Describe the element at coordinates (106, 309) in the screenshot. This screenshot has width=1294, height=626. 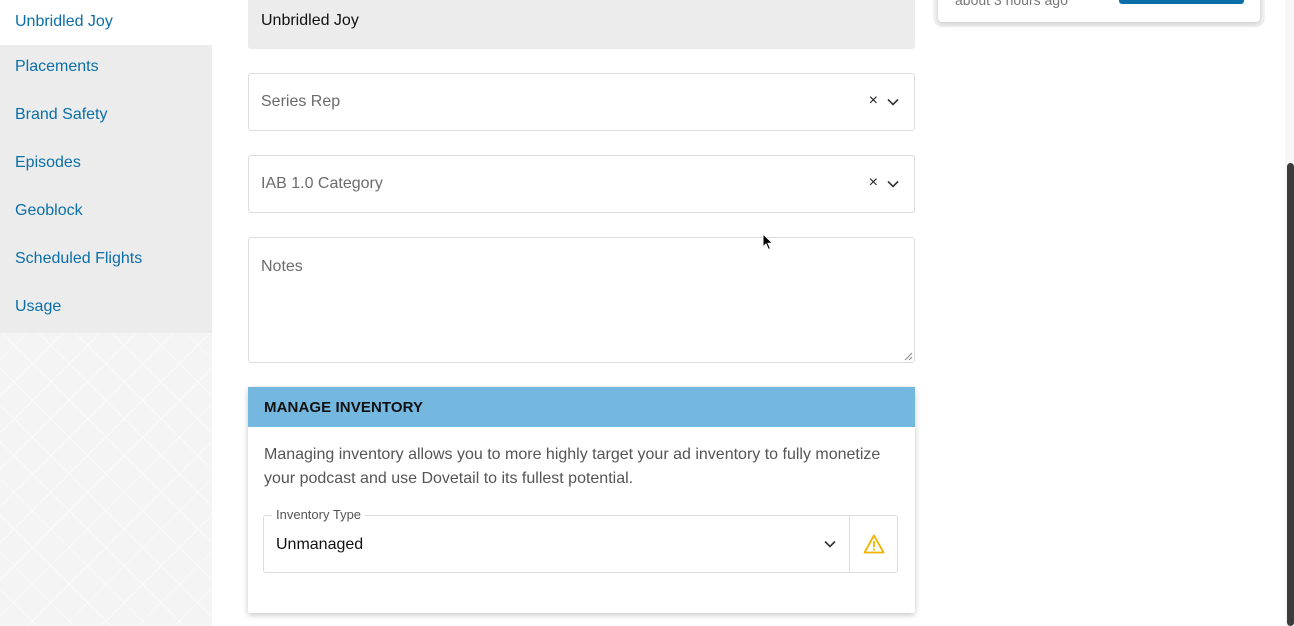
I see `sidebar-item-usage: Usage` at that location.